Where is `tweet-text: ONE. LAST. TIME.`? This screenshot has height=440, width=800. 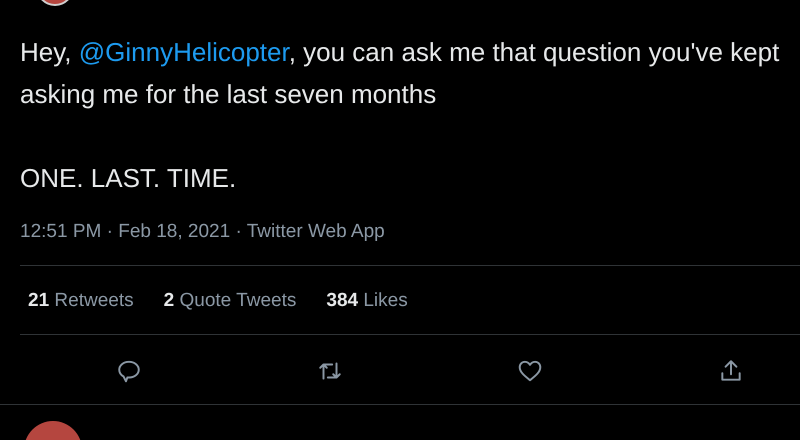
tweet-text: ONE. LAST. TIME. is located at coordinates (129, 178).